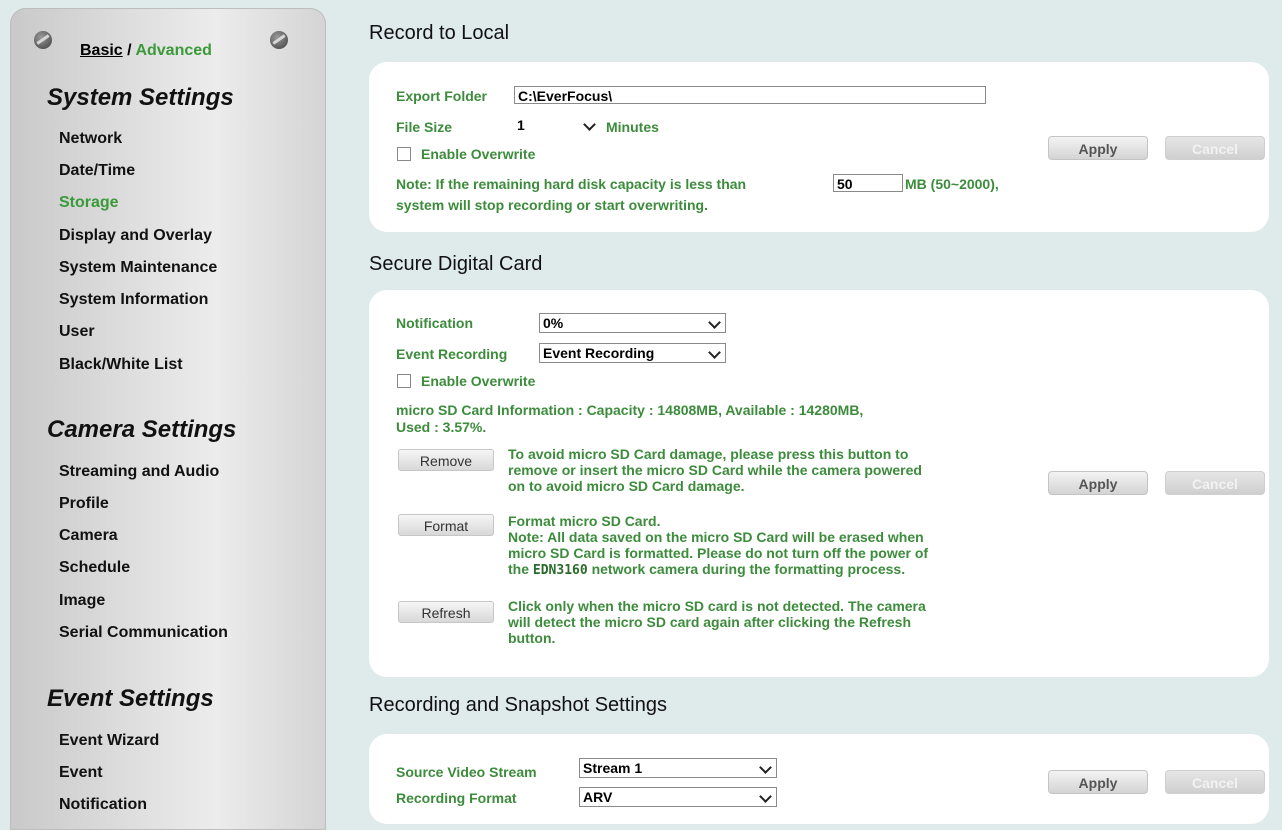 The height and width of the screenshot is (830, 1282). Describe the element at coordinates (139, 472) in the screenshot. I see `sidebar-item-streaming-audio: Streaming and Audio` at that location.